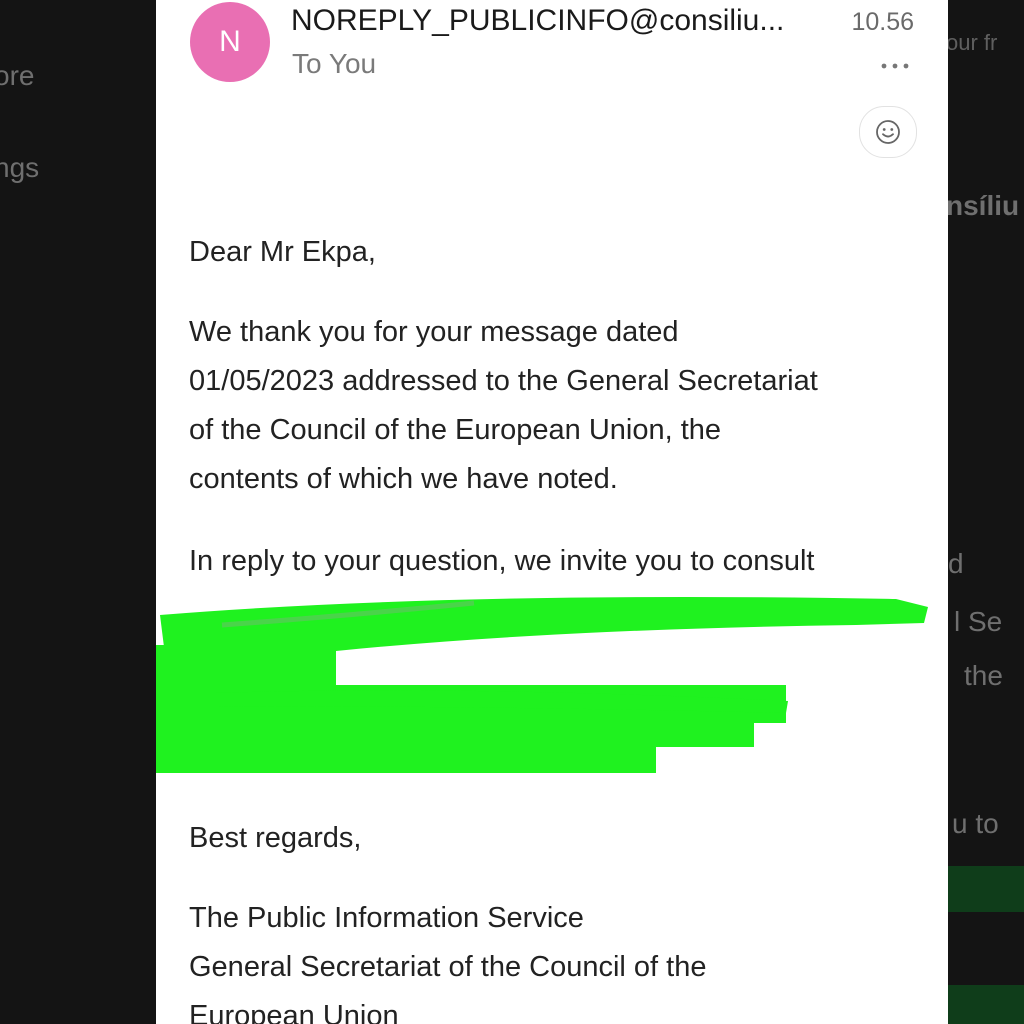 Image resolution: width=1024 pixels, height=1024 pixels. Describe the element at coordinates (386, 918) in the screenshot. I see `signature-line: The Public Information Service` at that location.